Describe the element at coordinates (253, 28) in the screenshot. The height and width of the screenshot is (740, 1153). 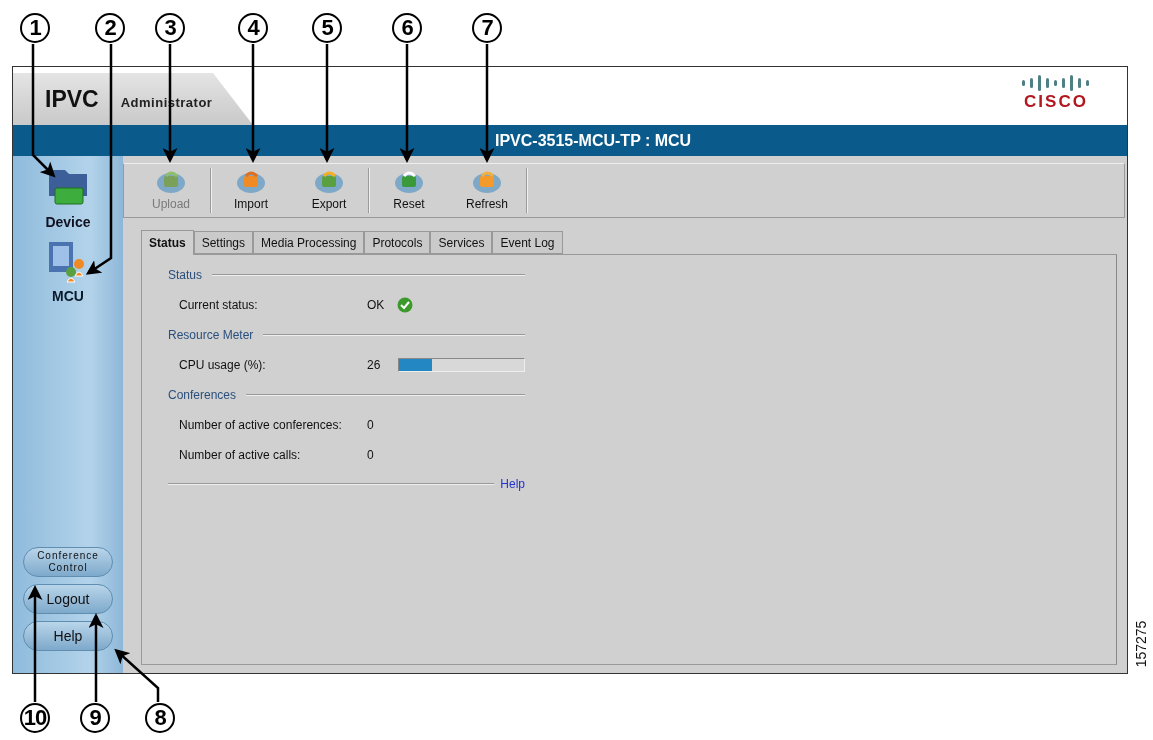
I see `callout-number: 4` at that location.